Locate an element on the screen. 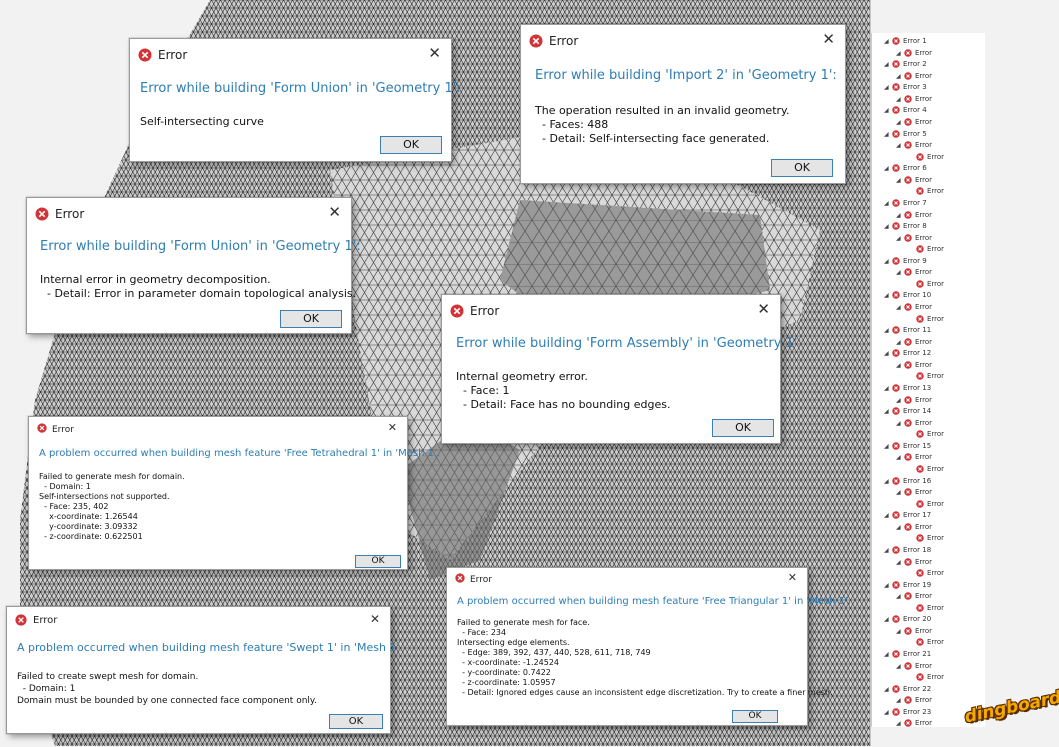 This screenshot has width=1059, height=747. tree-node-error: ◢ Error 1 is located at coordinates (905, 41).